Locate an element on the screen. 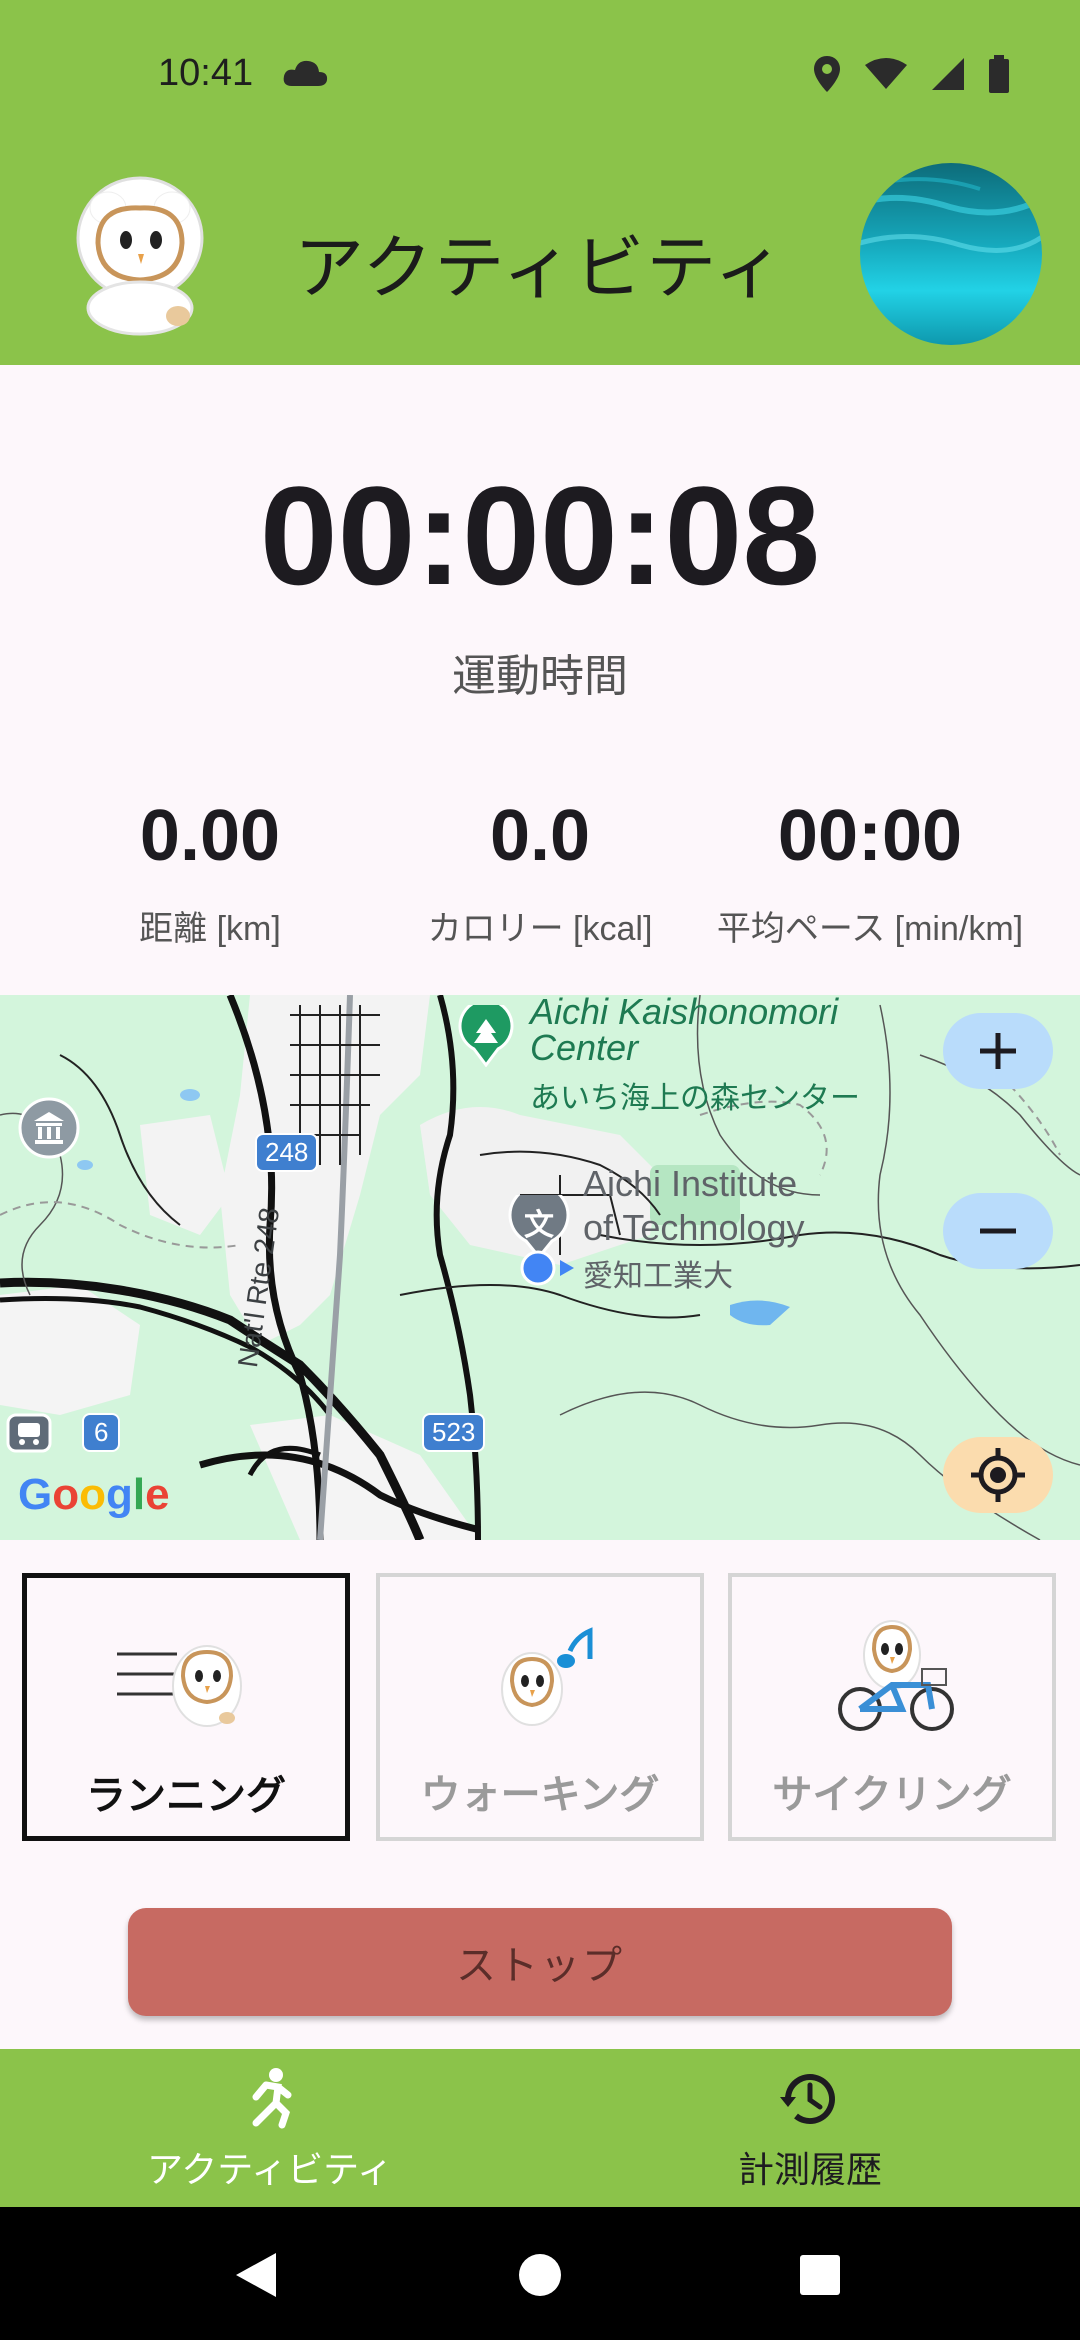  nav-item-activity-label: アクティビティ is located at coordinates (270, 2170).